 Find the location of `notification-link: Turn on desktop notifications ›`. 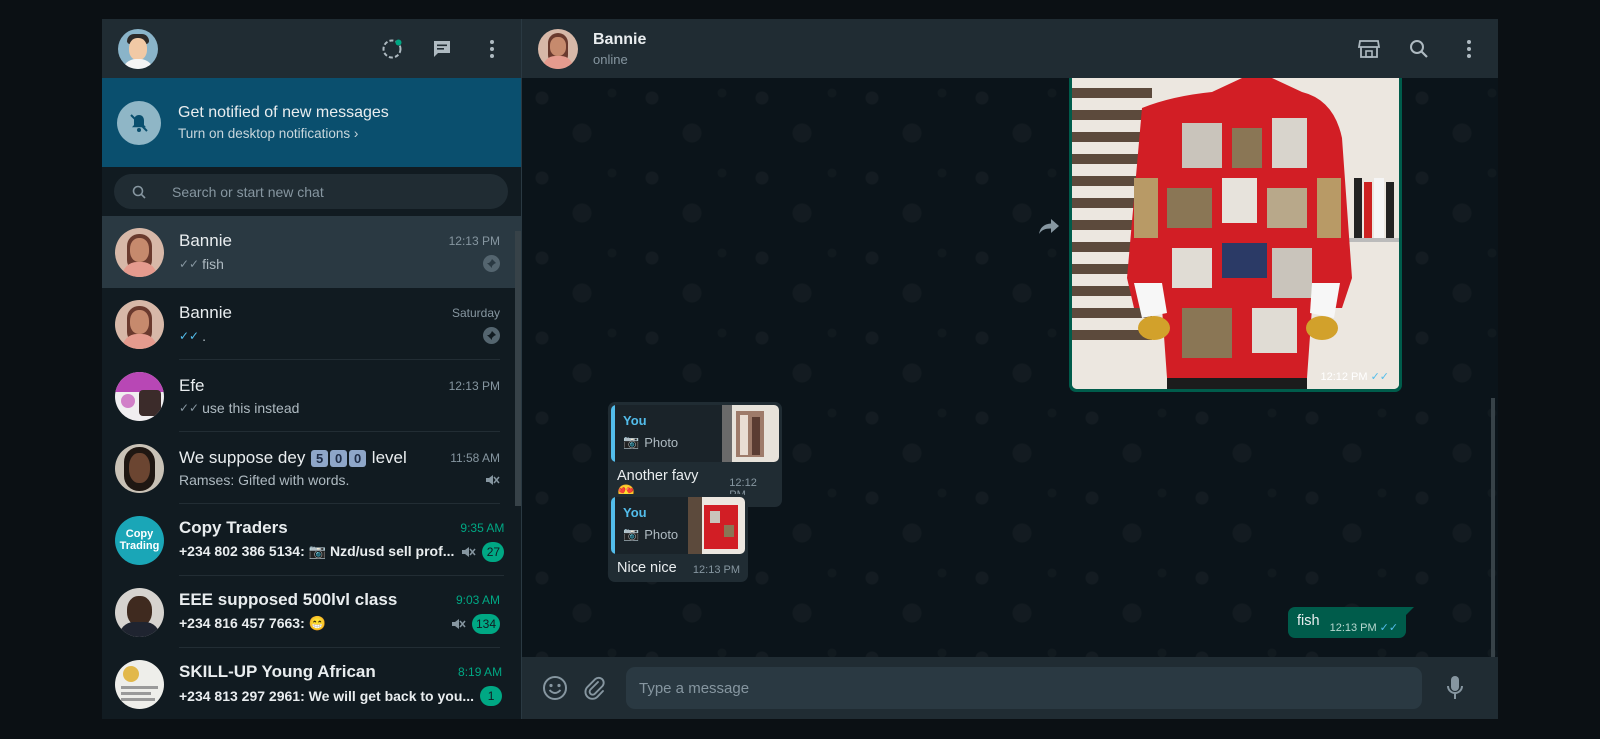

notification-link: Turn on desktop notifications › is located at coordinates (283, 133).